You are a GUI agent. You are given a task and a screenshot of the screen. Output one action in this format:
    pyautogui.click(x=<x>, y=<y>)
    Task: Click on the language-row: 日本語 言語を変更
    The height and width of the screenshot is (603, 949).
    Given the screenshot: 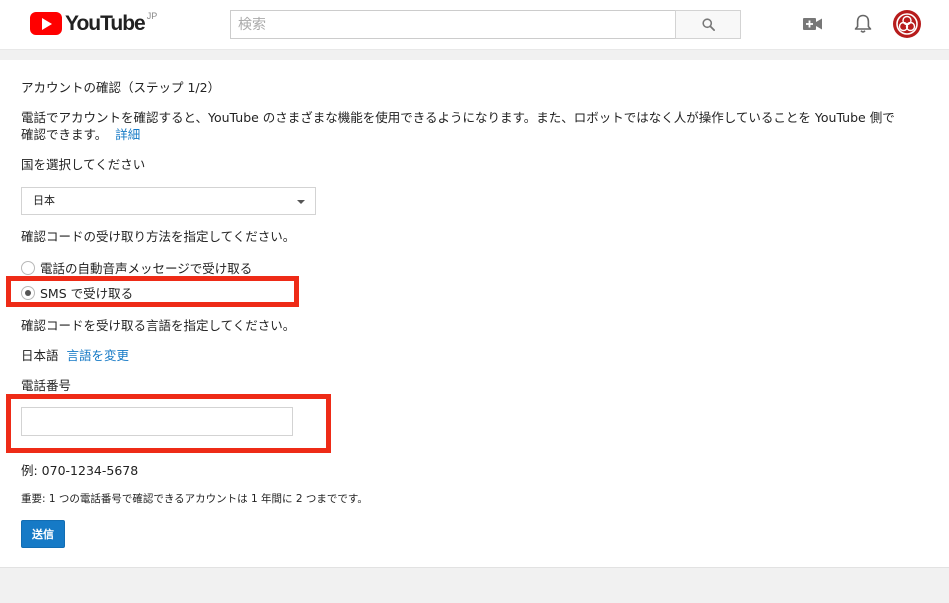 What is the action you would take?
    pyautogui.click(x=75, y=355)
    